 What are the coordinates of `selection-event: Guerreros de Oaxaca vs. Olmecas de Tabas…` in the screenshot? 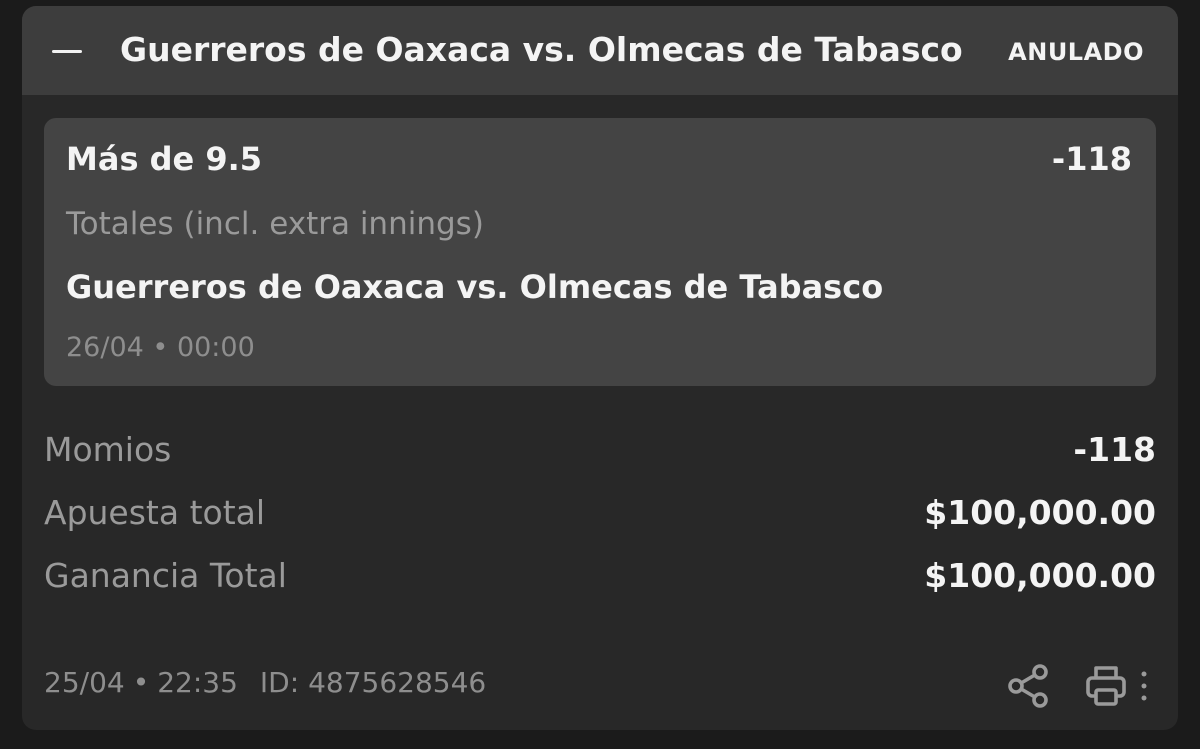 It's located at (475, 287).